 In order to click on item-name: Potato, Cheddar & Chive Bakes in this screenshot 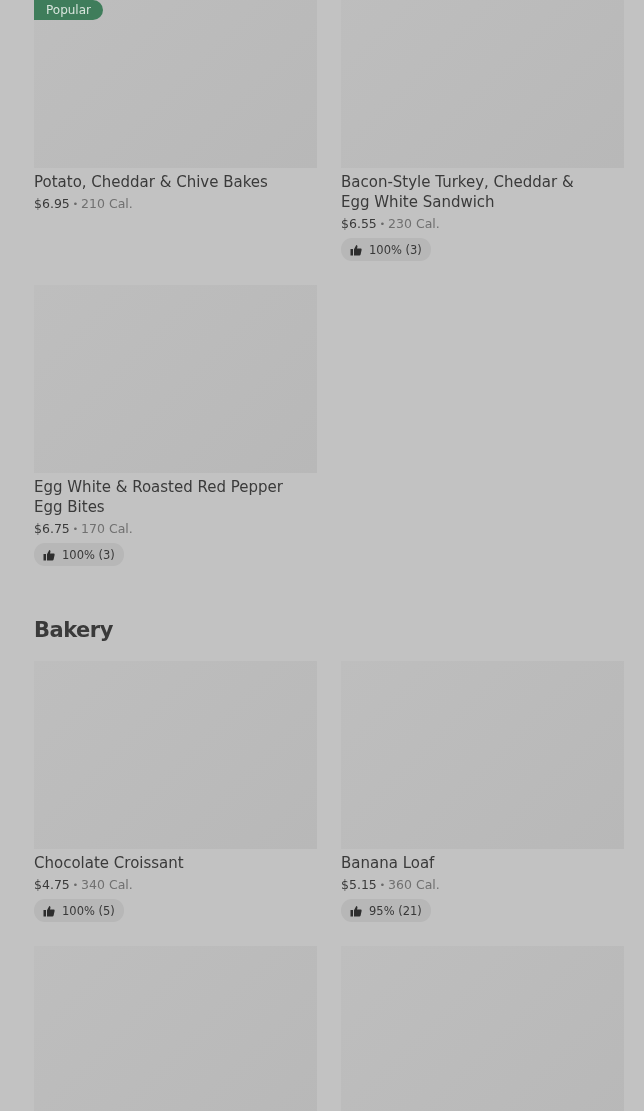, I will do `click(151, 182)`.